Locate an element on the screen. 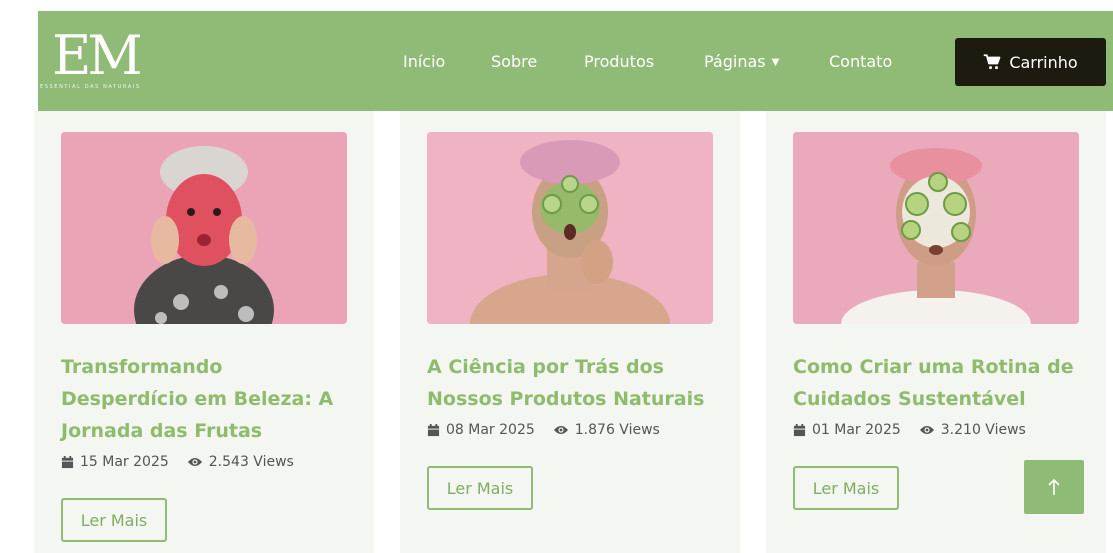 This screenshot has height=553, width=1113. post-meta: 15 Mar 2025 2.543 Views is located at coordinates (177, 462).